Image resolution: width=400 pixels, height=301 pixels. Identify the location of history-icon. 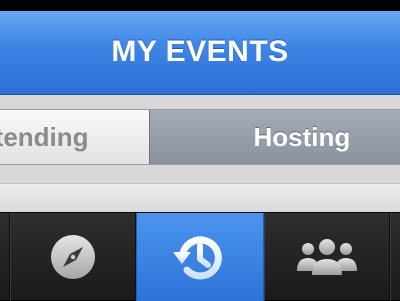
(200, 257).